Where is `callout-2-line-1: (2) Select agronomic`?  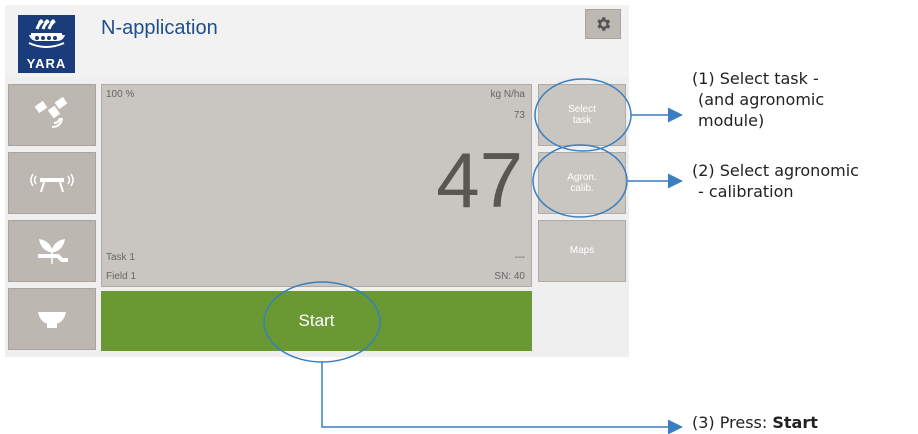
callout-2-line-1: (2) Select agronomic is located at coordinates (775, 170).